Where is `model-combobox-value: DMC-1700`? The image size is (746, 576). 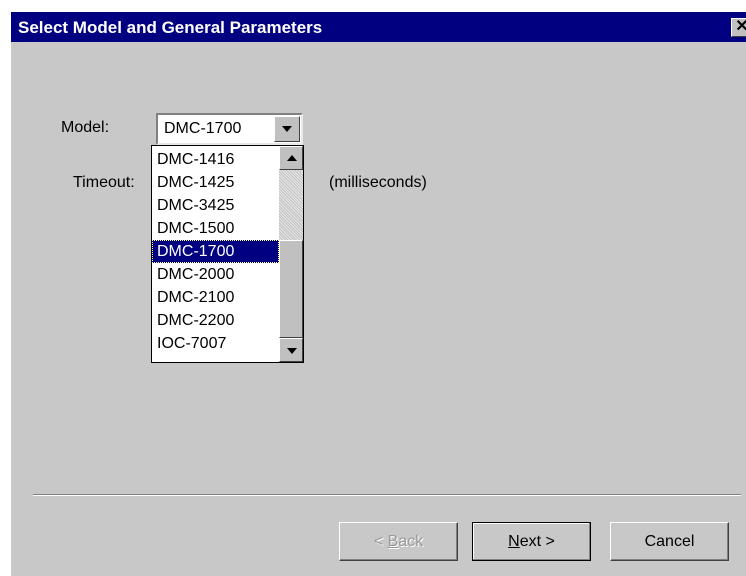 model-combobox-value: DMC-1700 is located at coordinates (203, 128).